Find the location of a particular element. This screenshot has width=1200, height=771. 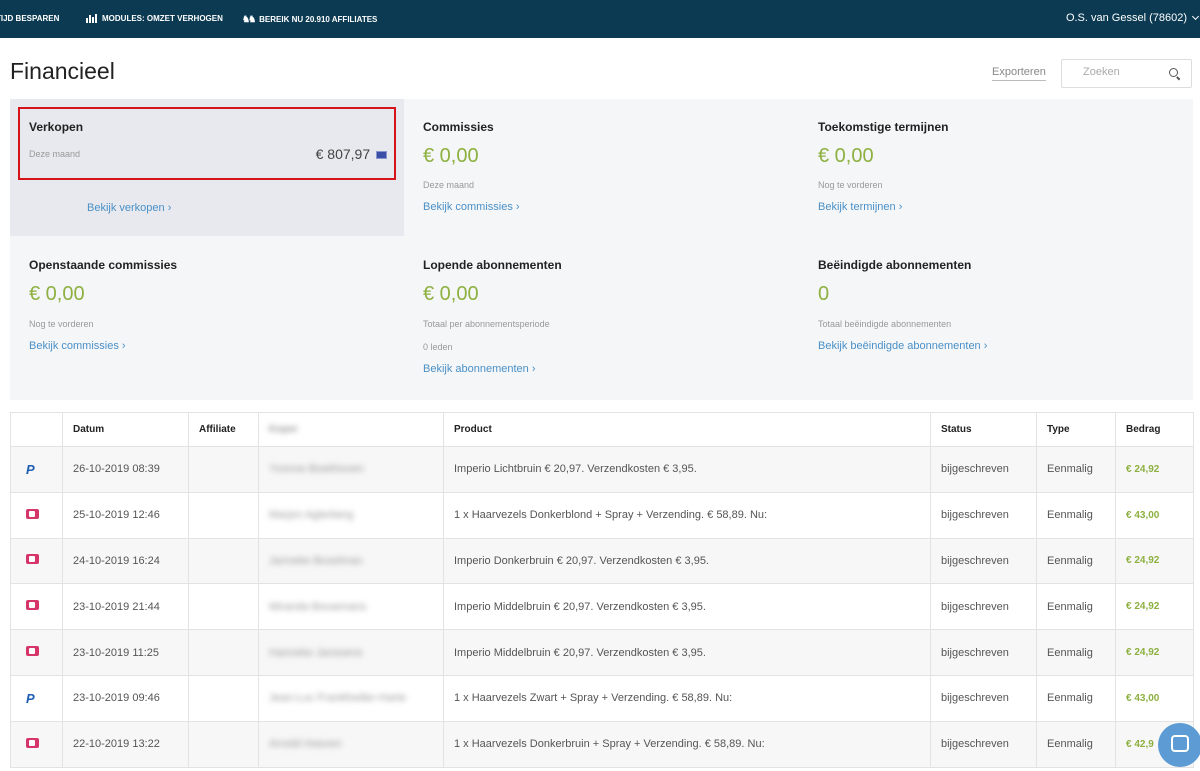

view-ended-subscriptions-link: Bekijk beëindigde abonnementen › is located at coordinates (902, 346).